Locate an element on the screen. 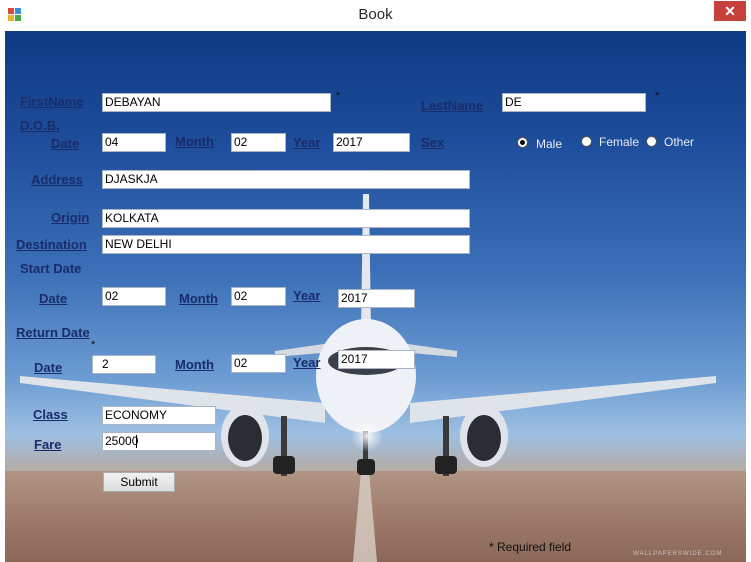 This screenshot has height=562, width=751. lastname-field: DE is located at coordinates (574, 102).